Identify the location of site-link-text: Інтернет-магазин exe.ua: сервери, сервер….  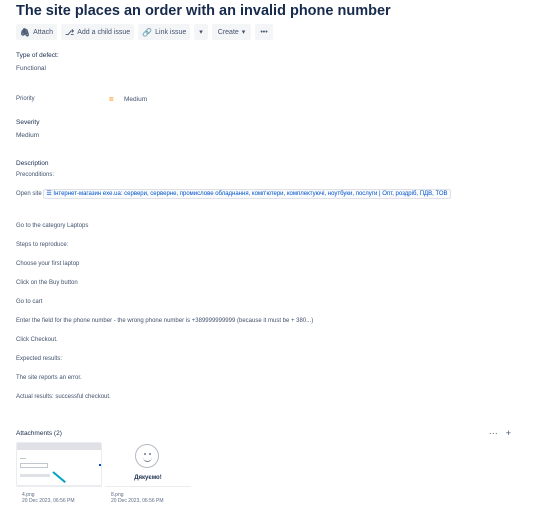
(250, 194).